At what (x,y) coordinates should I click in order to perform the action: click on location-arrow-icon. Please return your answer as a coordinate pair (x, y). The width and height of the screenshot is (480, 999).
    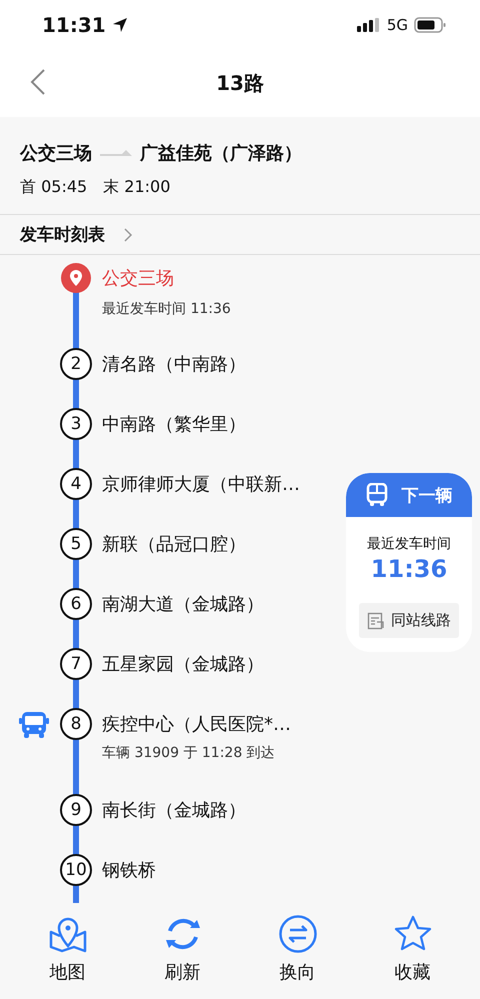
    Looking at the image, I should click on (120, 25).